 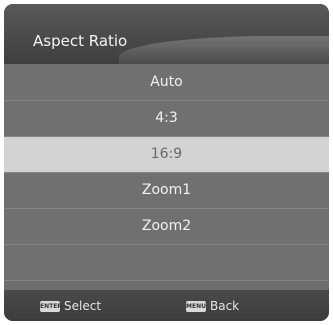 I want to click on back-hint: MENU Back, so click(x=212, y=306).